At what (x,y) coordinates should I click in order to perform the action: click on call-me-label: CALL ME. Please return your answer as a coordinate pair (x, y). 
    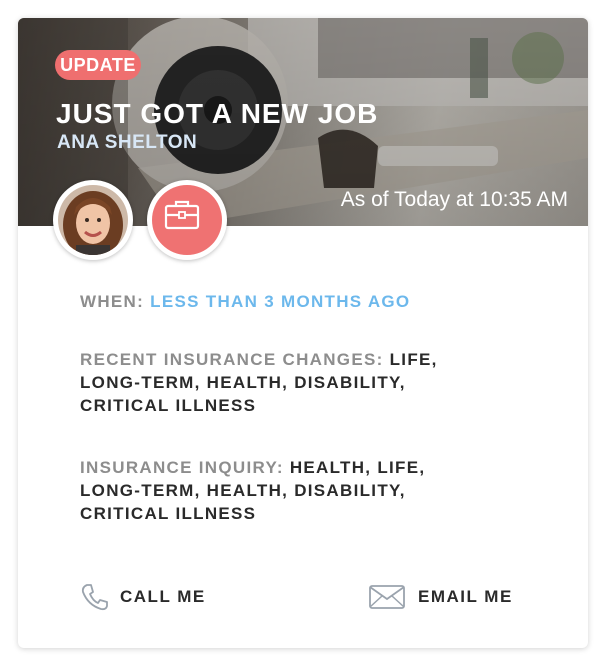
    Looking at the image, I should click on (163, 596).